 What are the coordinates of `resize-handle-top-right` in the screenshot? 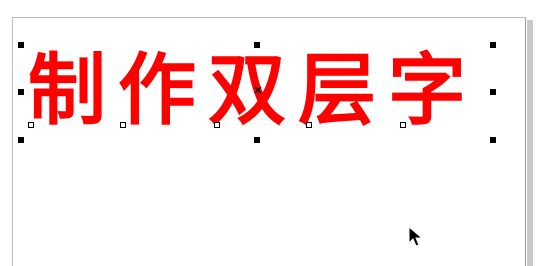 It's located at (493, 45).